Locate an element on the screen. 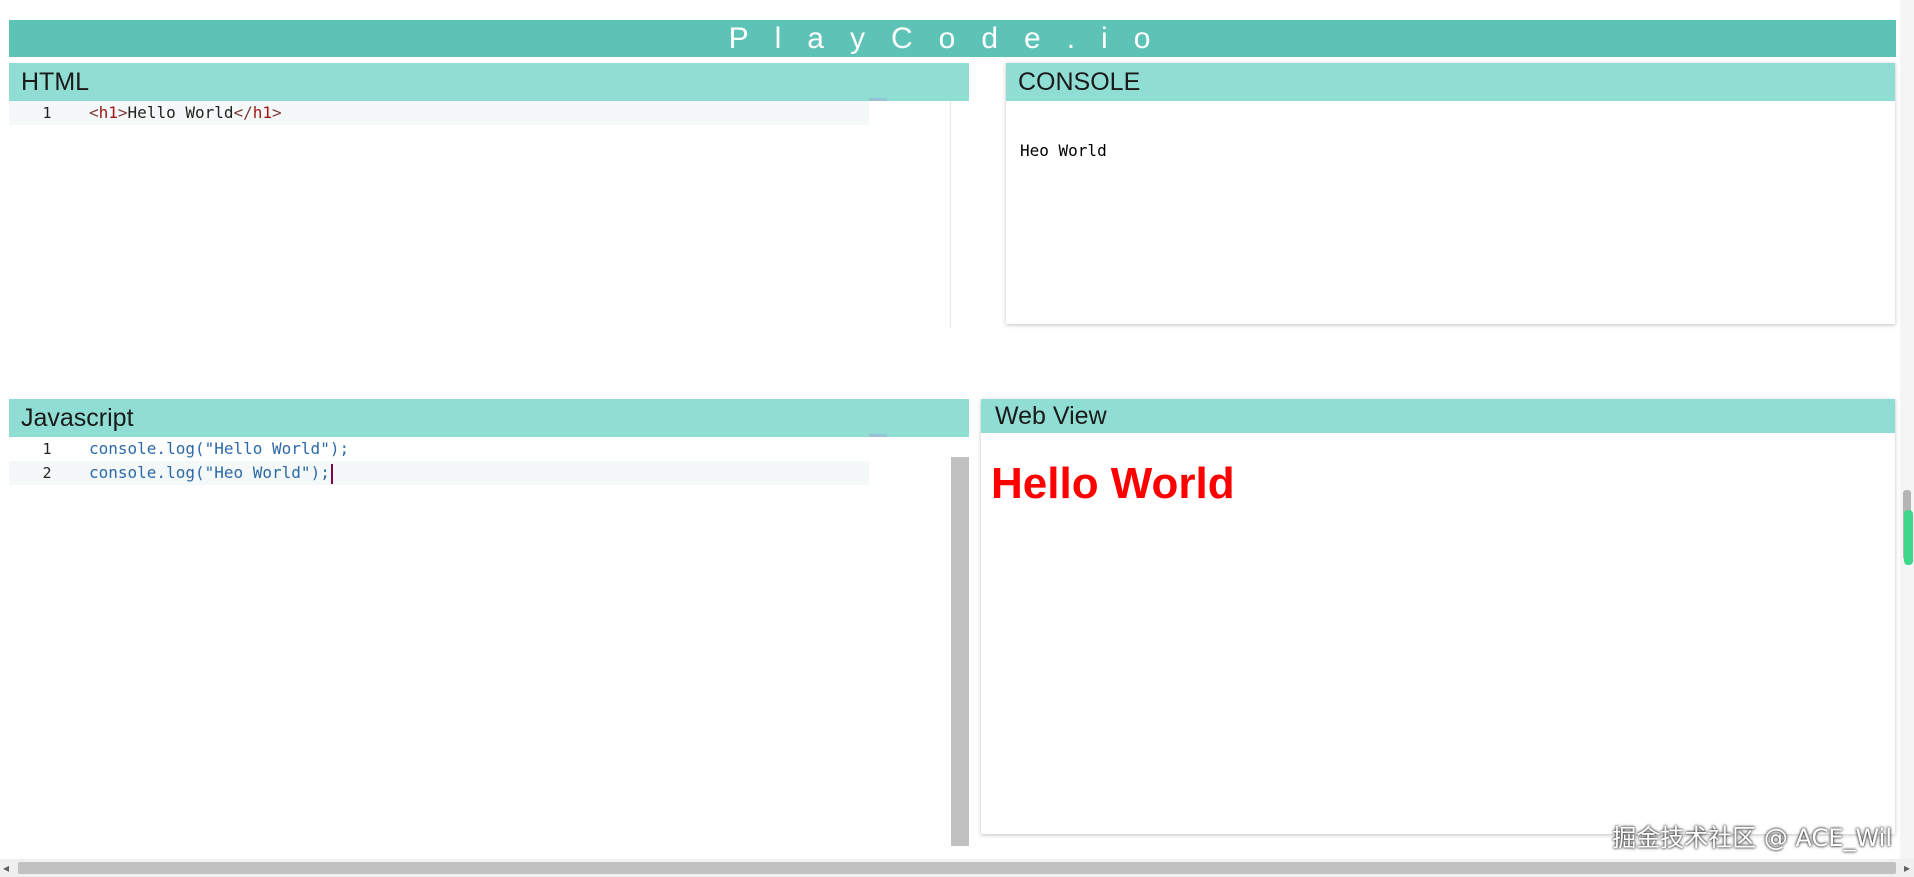  html-code-text: <h1>Hello World</h1> is located at coordinates (185, 113).